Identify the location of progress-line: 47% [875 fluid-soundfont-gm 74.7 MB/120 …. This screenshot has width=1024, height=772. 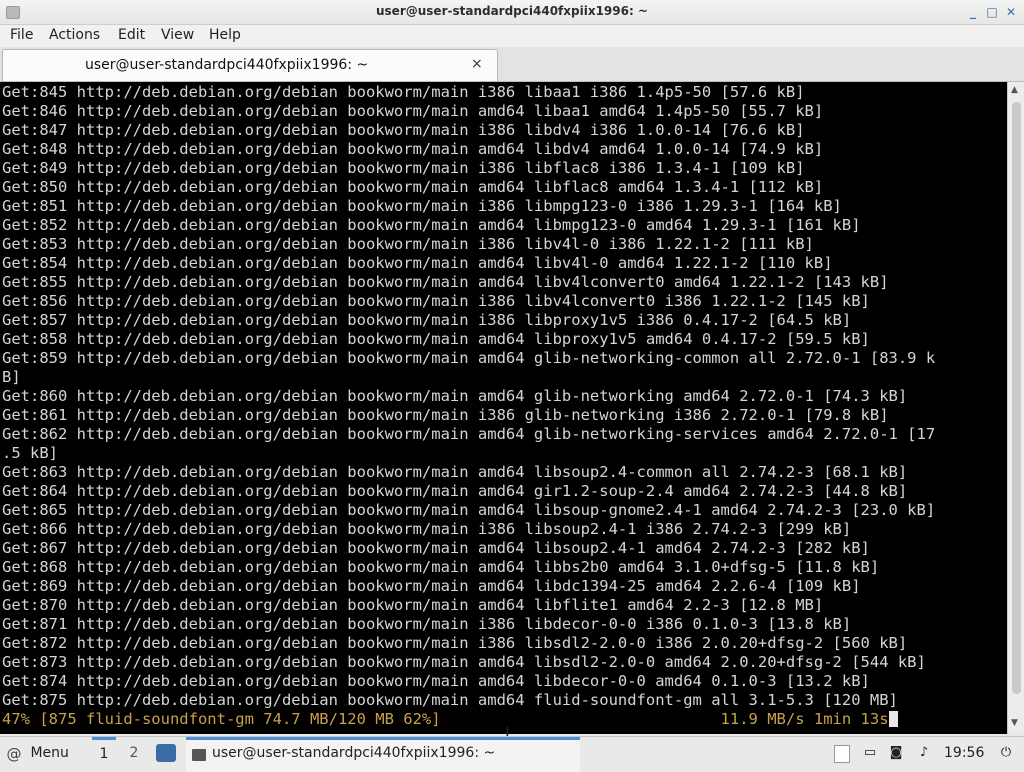
(450, 719).